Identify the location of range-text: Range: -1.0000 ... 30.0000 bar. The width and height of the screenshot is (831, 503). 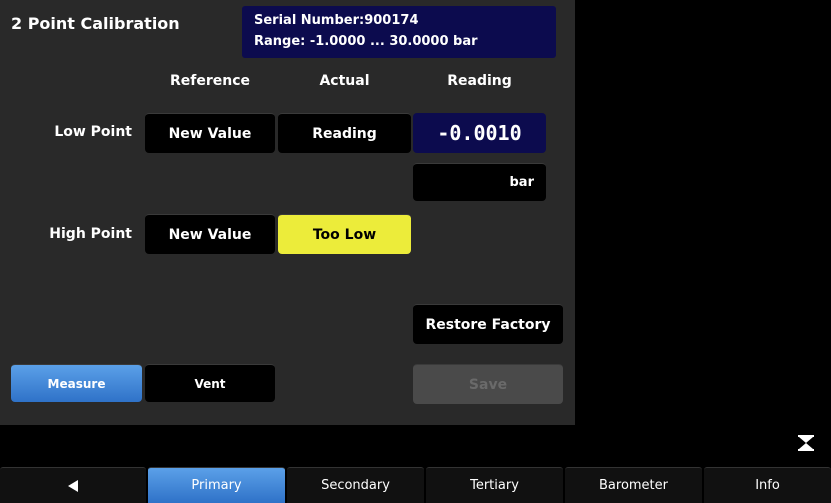
(366, 41).